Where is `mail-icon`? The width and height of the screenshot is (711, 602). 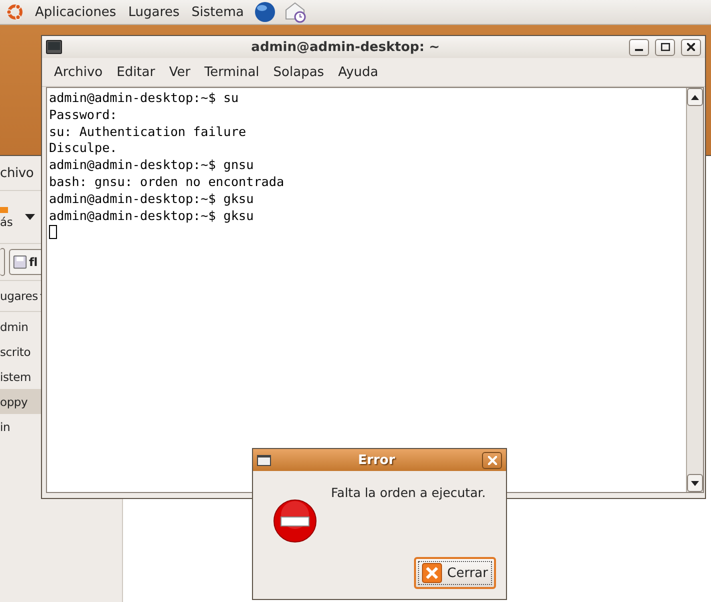
mail-icon is located at coordinates (295, 12).